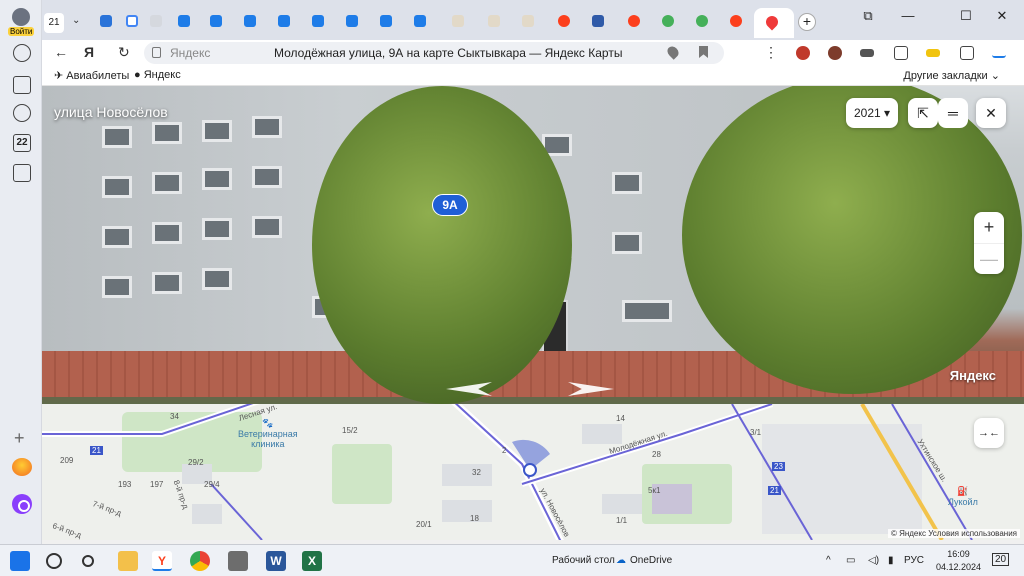  I want to click on protect-icon, so click(967, 53).